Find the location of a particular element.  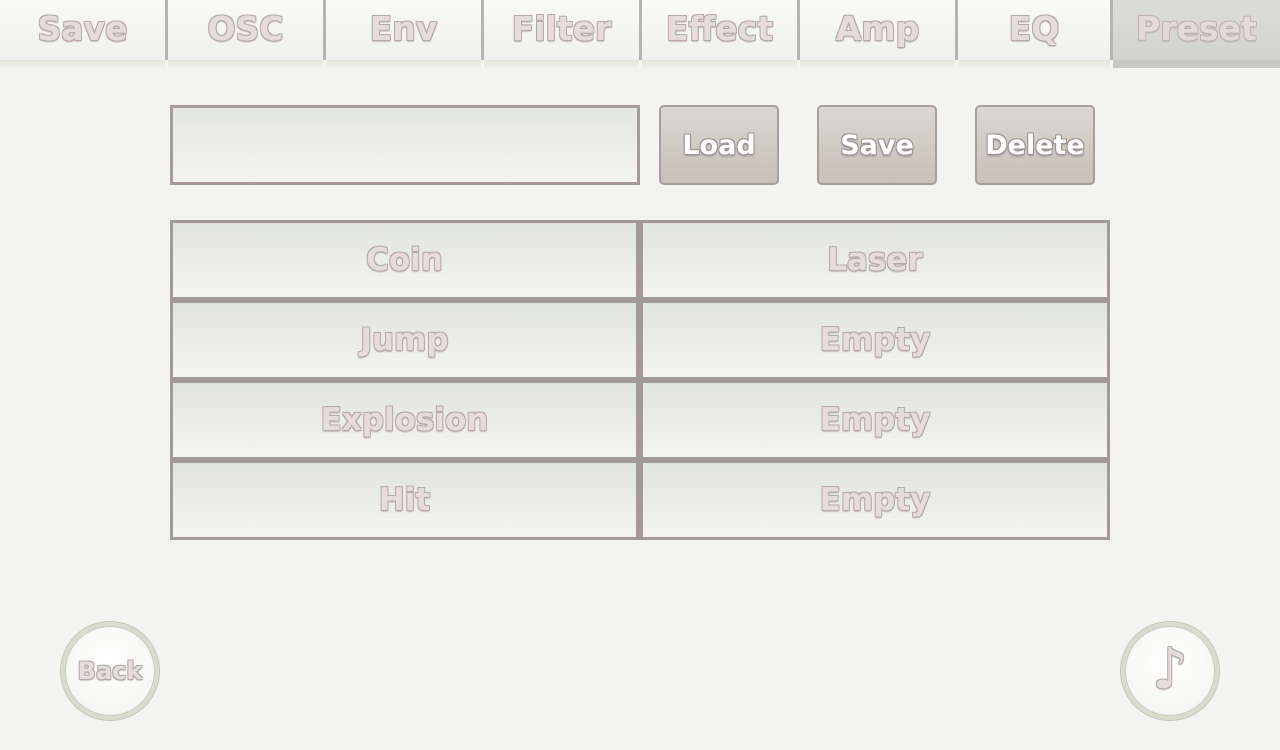

tab-amp: Amp is located at coordinates (879, 34).